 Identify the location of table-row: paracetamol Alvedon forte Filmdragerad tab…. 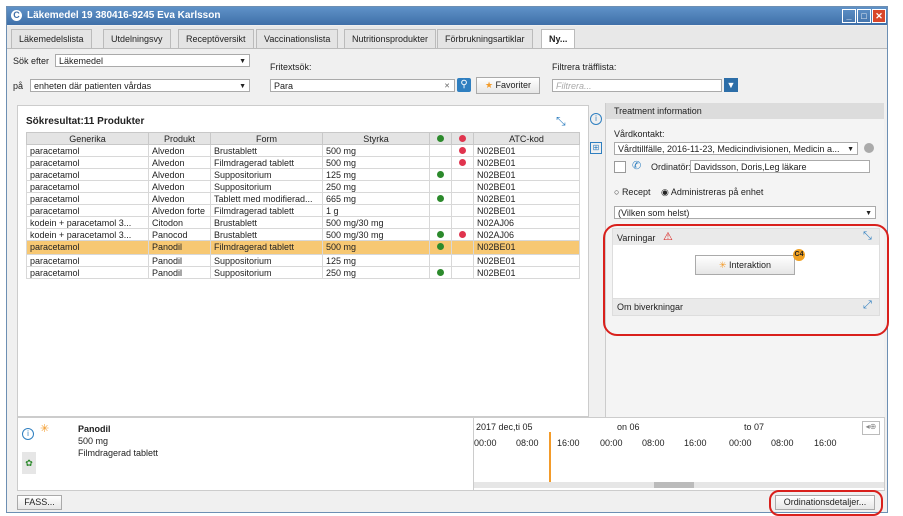
(303, 210).